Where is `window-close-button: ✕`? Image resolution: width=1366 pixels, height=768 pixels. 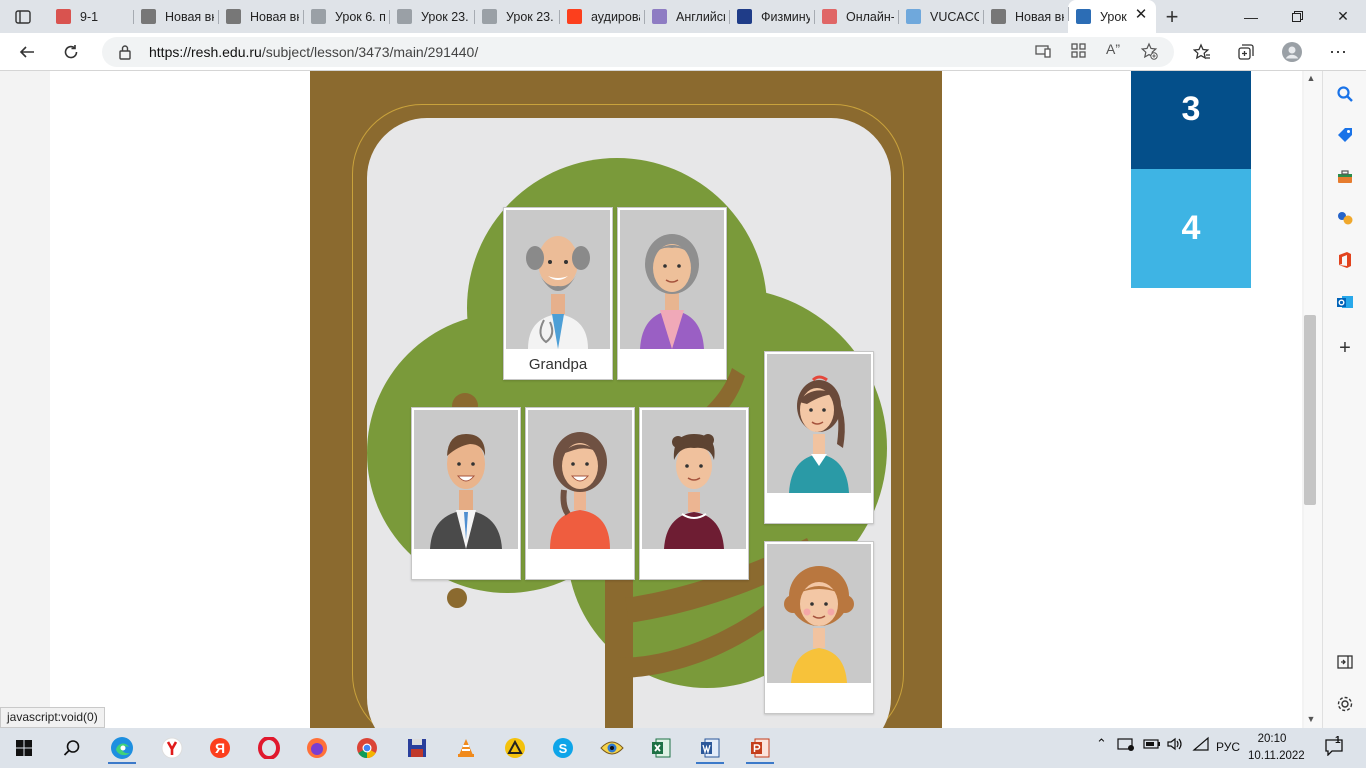
window-close-button: ✕ is located at coordinates (1343, 16).